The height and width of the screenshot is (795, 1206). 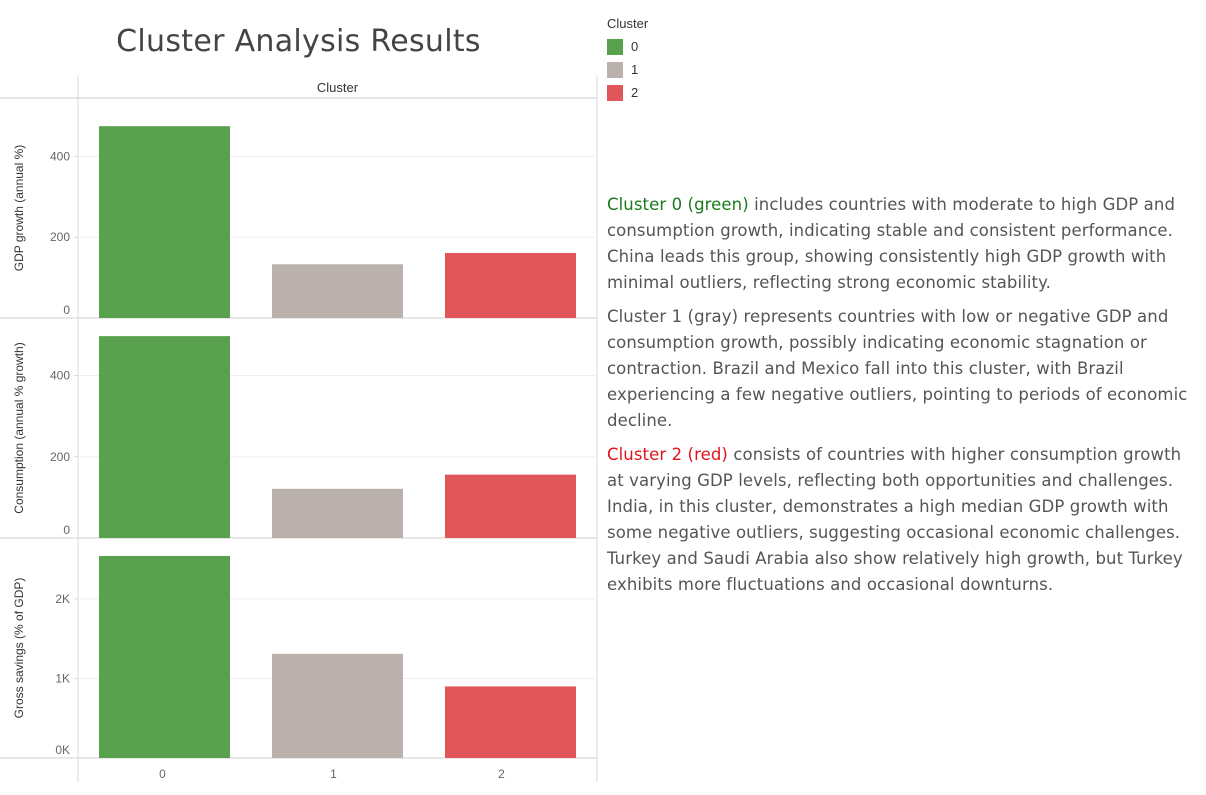 What do you see at coordinates (60, 457) in the screenshot?
I see `y-tick-label-1-1: 200` at bounding box center [60, 457].